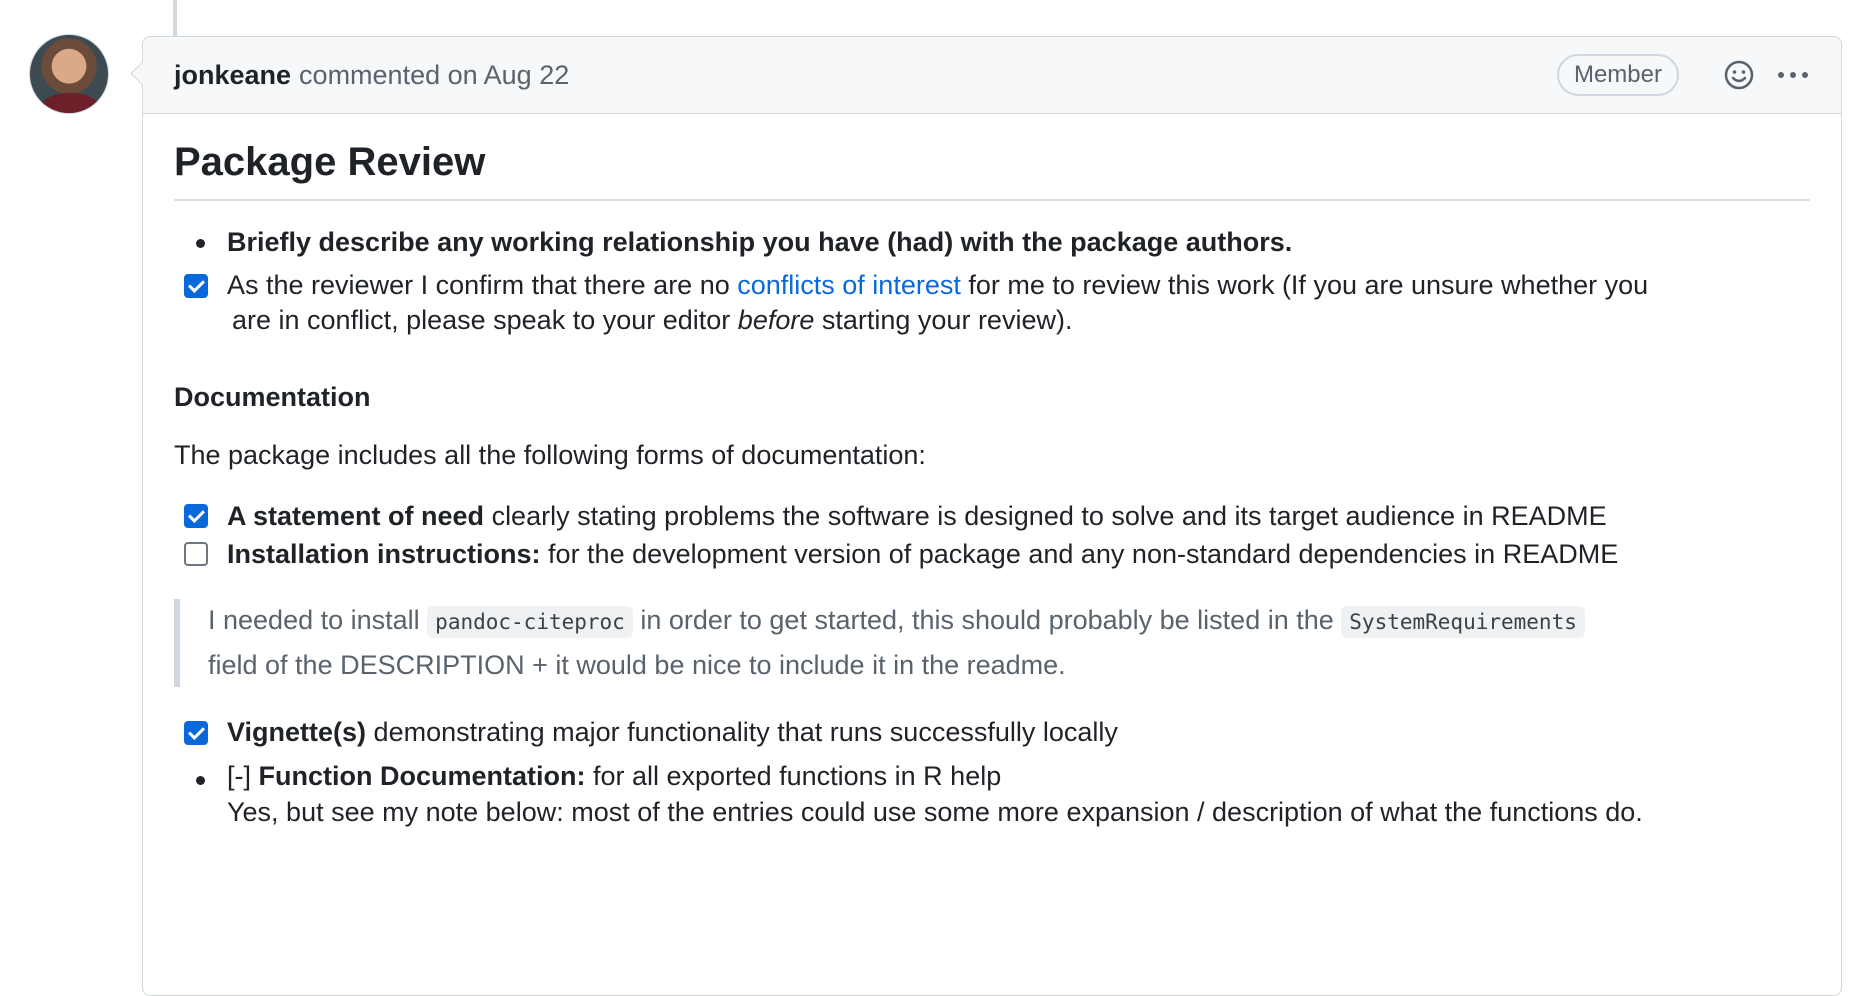  I want to click on coi-line2-end: starting your review)., so click(947, 320).